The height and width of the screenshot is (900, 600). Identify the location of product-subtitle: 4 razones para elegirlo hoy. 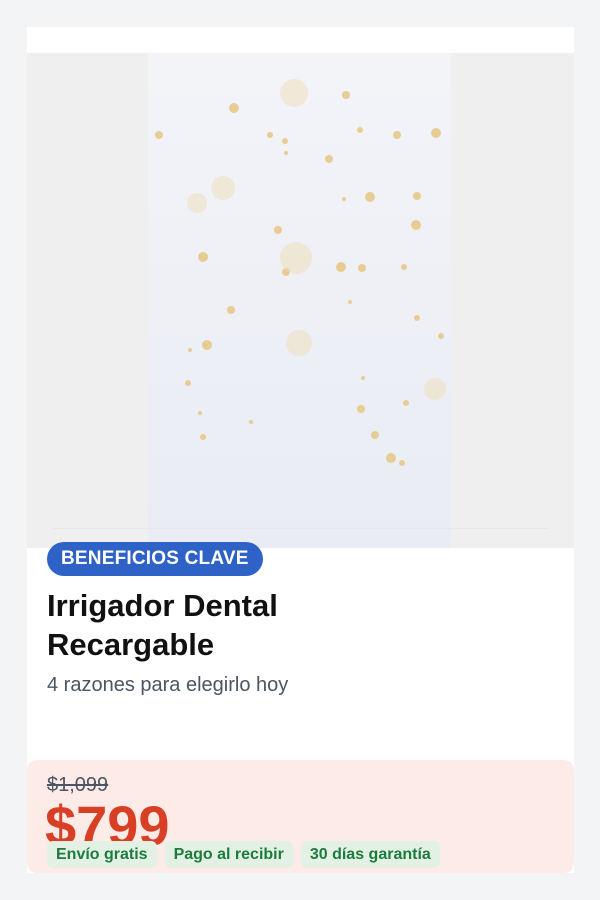
(168, 685).